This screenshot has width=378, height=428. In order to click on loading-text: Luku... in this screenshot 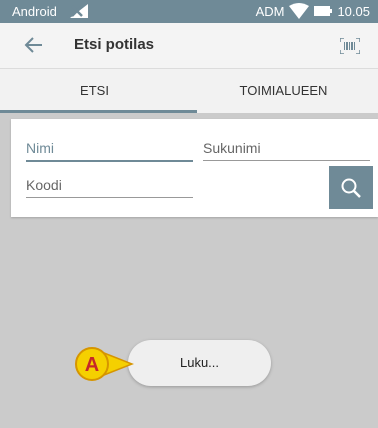, I will do `click(199, 362)`.